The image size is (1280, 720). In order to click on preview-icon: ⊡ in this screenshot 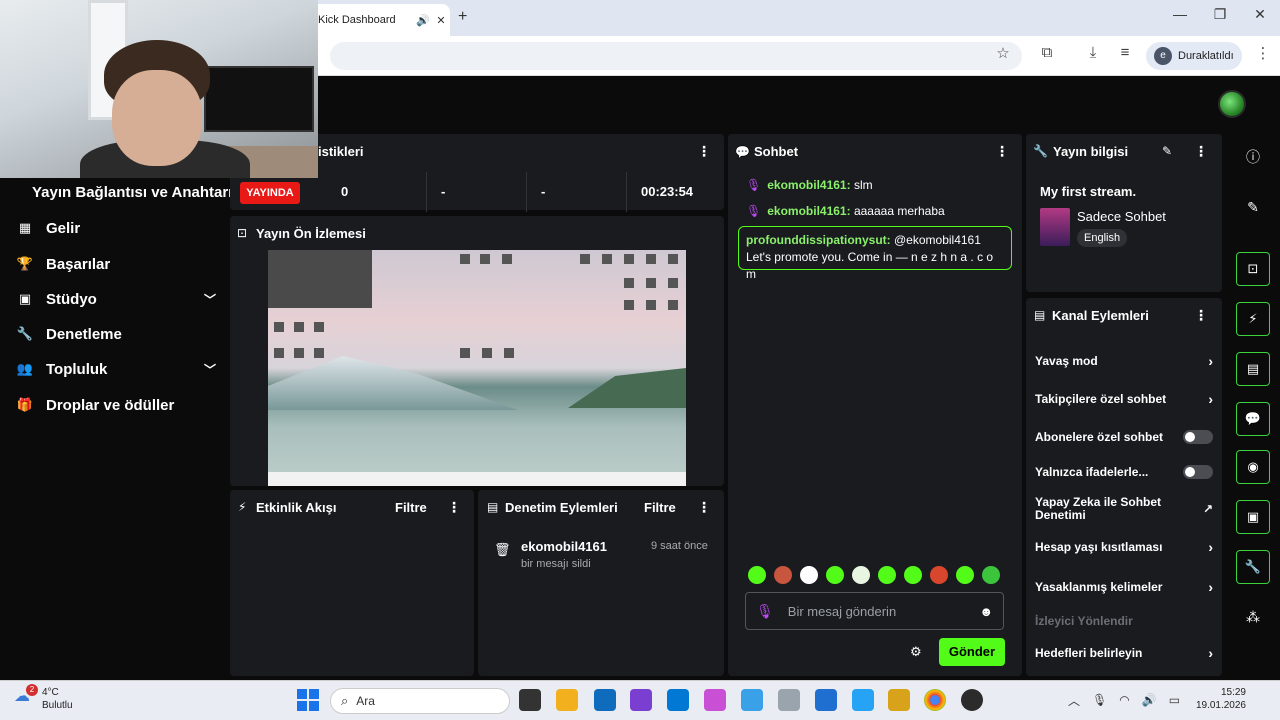, I will do `click(242, 233)`.